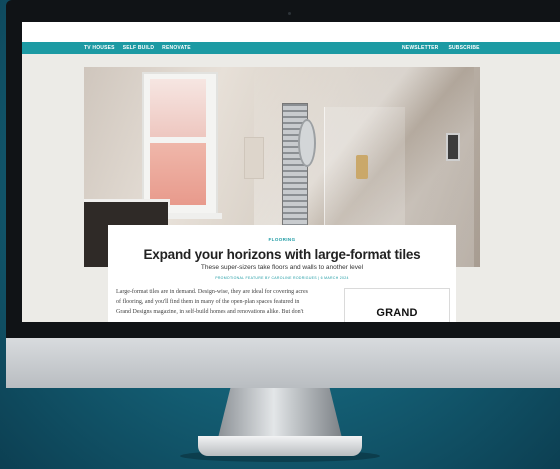  What do you see at coordinates (283, 363) in the screenshot?
I see `monitor-chin` at bounding box center [283, 363].